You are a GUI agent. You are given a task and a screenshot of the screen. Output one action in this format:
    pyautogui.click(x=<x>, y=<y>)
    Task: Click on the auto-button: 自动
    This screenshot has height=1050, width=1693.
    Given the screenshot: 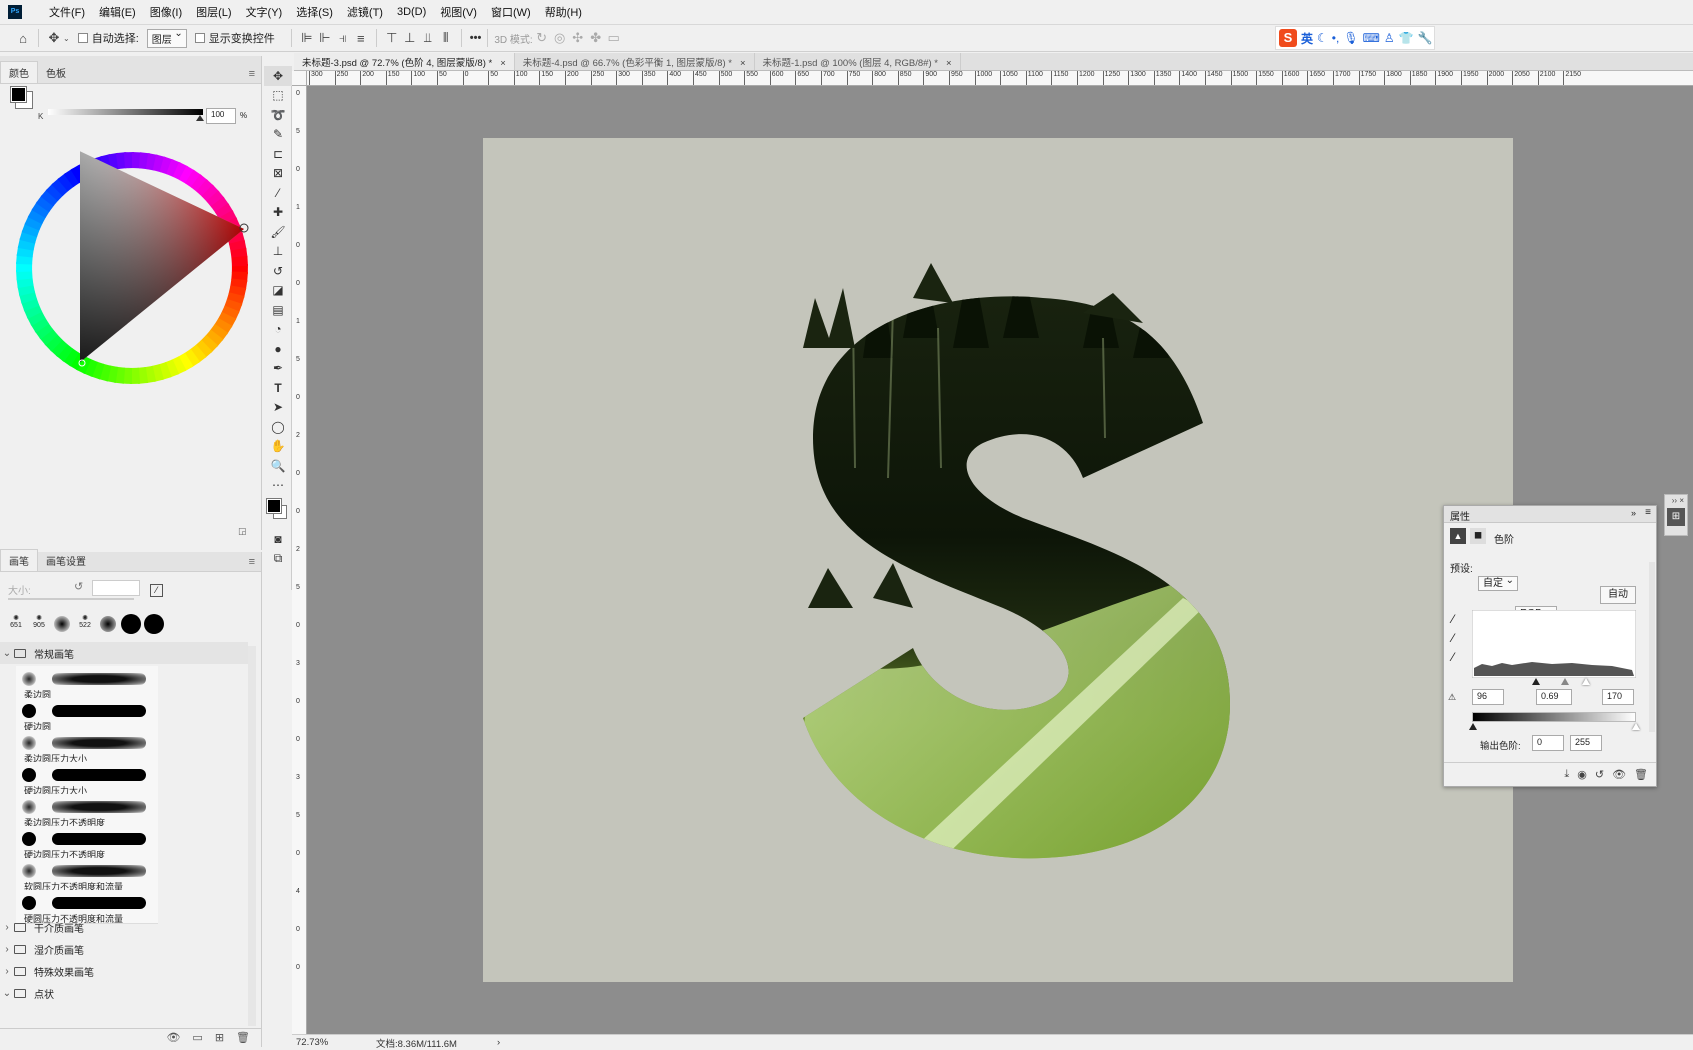 What is the action you would take?
    pyautogui.click(x=1618, y=595)
    